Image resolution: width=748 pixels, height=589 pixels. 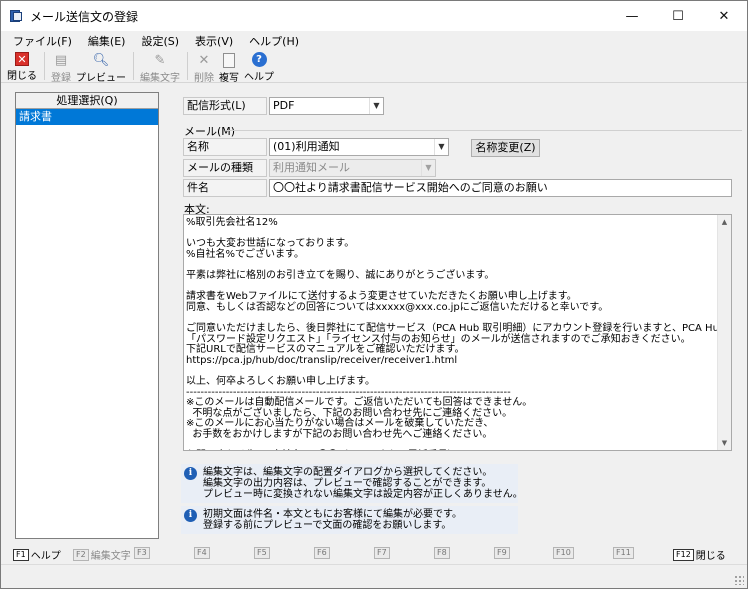 I want to click on menu-view: 表示(V), so click(x=214, y=41).